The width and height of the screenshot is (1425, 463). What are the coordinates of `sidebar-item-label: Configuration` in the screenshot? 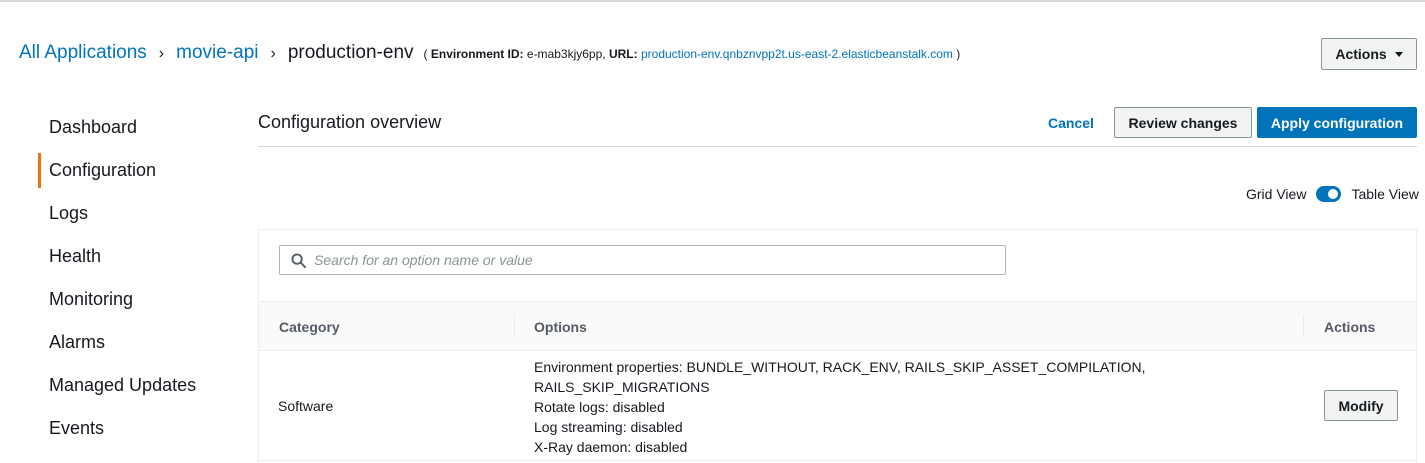 It's located at (103, 170).